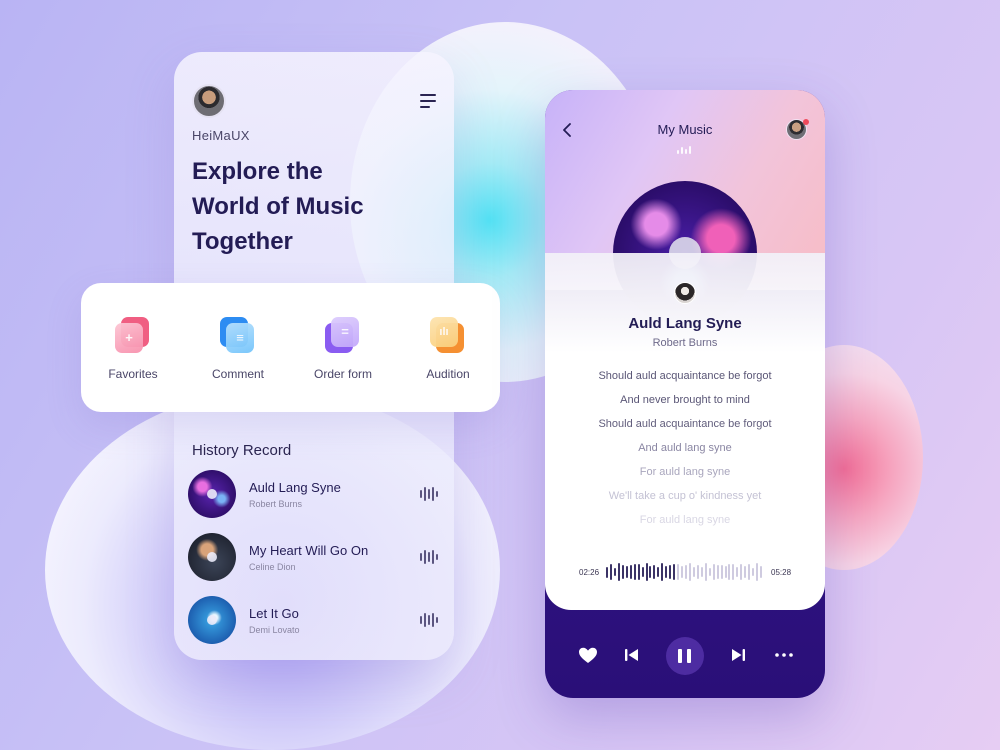 This screenshot has height=750, width=1000. What do you see at coordinates (428, 101) in the screenshot?
I see `menu-icon` at bounding box center [428, 101].